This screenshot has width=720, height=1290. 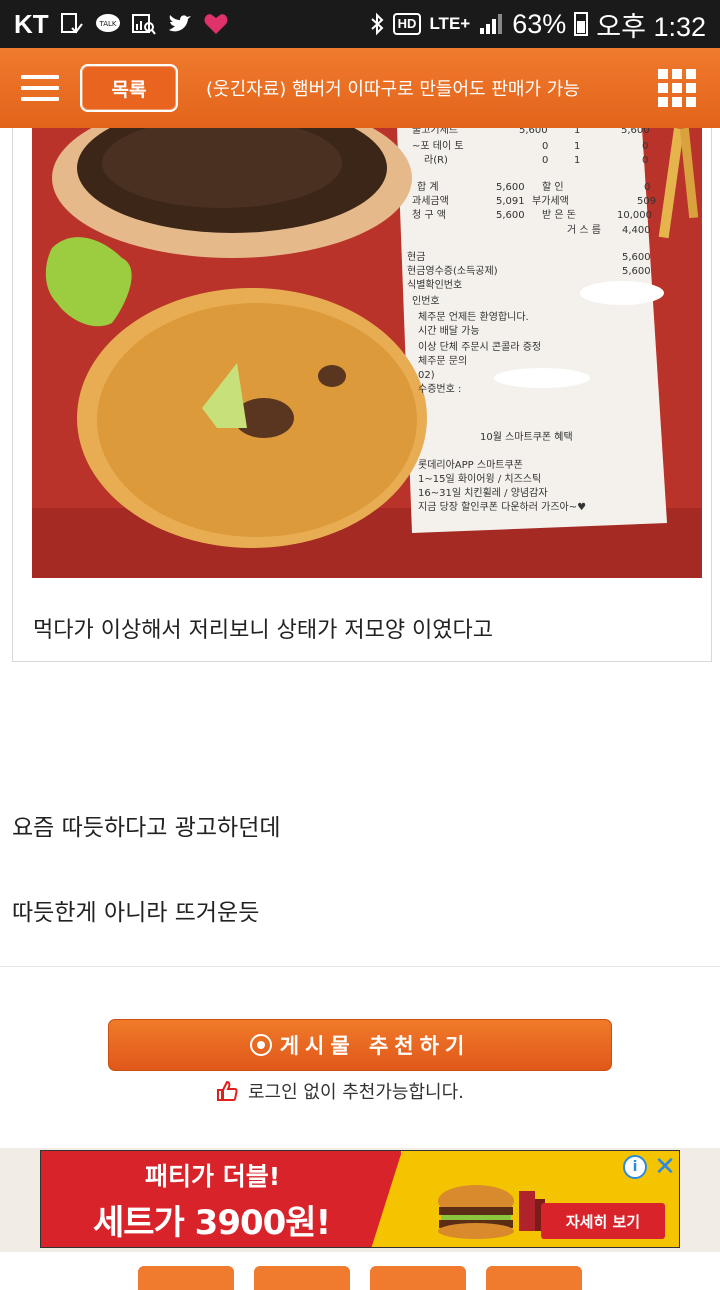 What do you see at coordinates (360, 966) in the screenshot?
I see `divider` at bounding box center [360, 966].